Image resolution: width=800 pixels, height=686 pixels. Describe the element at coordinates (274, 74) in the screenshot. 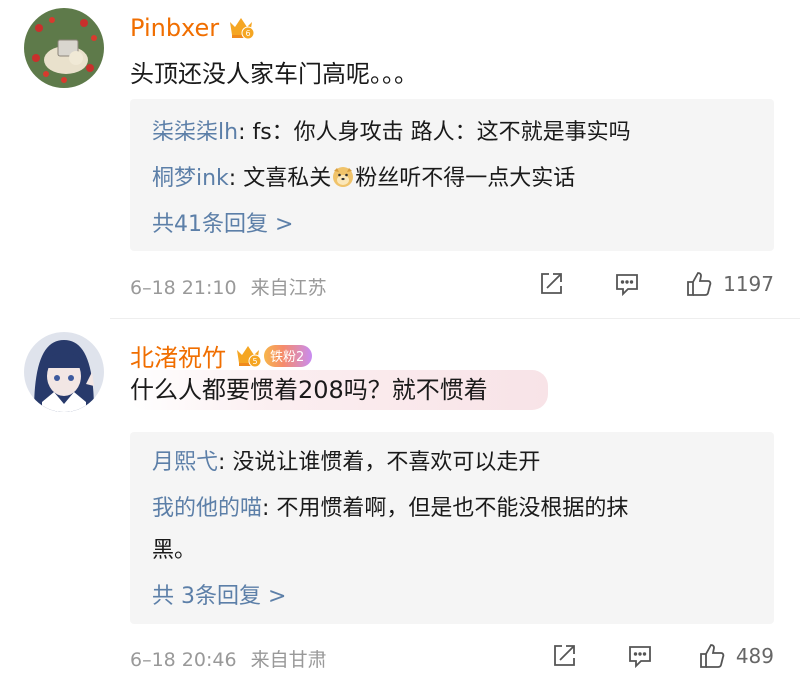

I see `comment-text: 头顶还没人家车门高呢。。。` at that location.